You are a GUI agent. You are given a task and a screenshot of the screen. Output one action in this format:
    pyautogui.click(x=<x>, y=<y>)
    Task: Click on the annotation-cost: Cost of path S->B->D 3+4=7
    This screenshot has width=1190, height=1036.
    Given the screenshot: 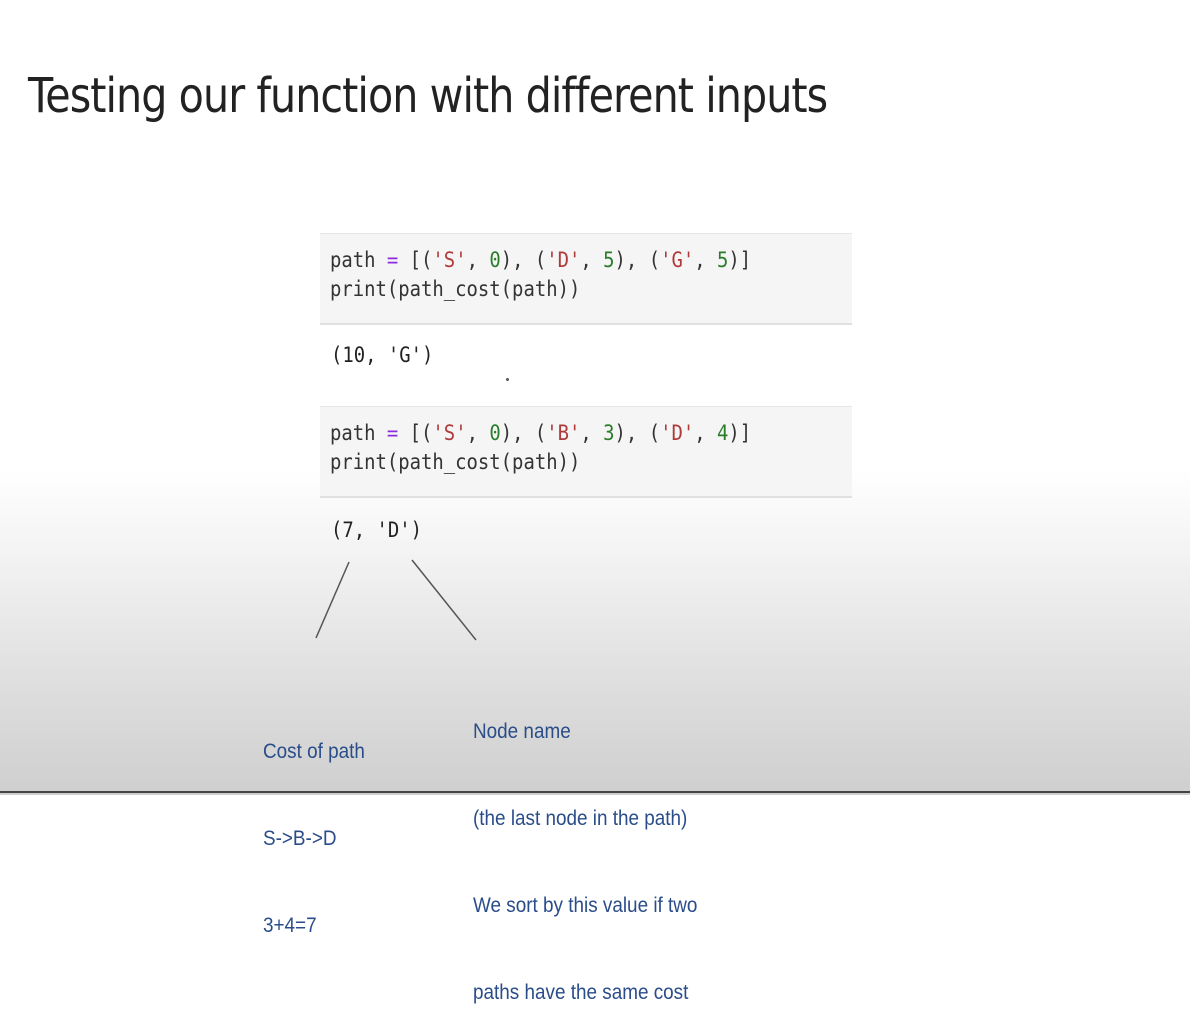 What is the action you would take?
    pyautogui.click(x=314, y=824)
    